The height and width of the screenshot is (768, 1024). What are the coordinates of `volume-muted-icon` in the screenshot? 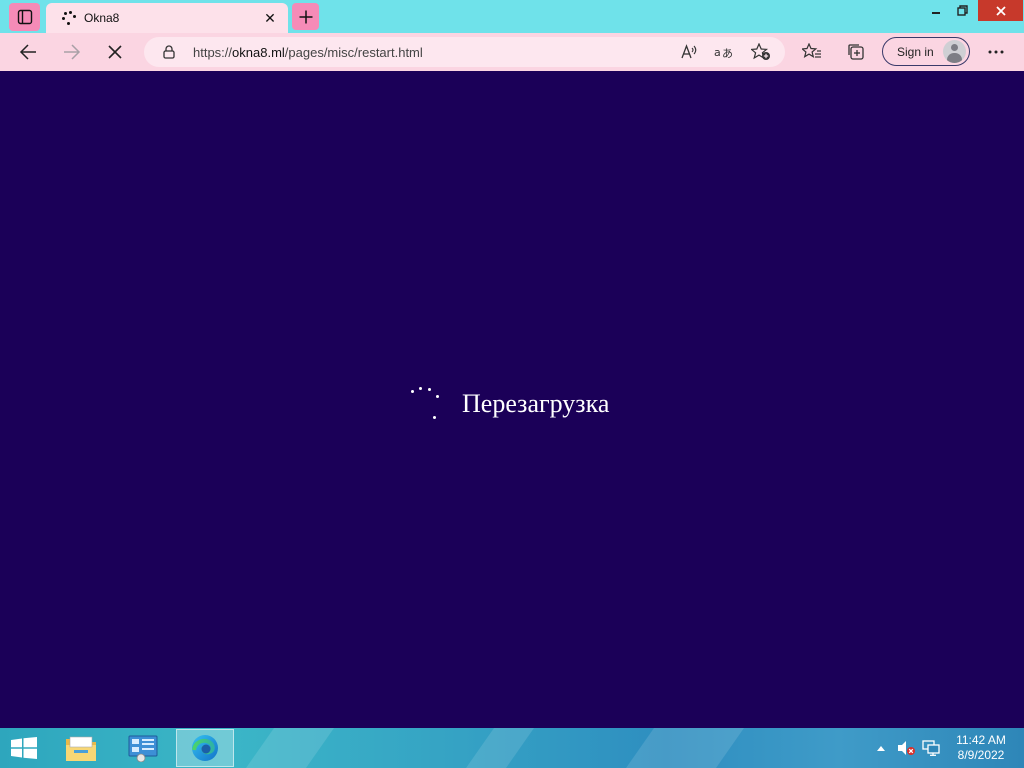 It's located at (906, 748).